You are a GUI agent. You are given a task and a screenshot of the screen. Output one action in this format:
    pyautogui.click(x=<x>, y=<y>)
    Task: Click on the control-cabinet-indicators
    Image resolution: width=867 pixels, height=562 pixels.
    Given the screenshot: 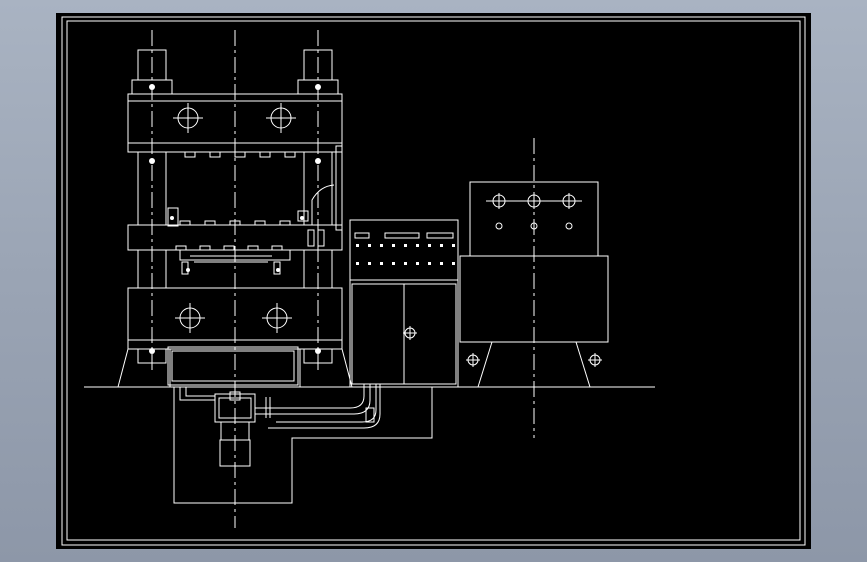 What is the action you would take?
    pyautogui.click(x=405, y=254)
    